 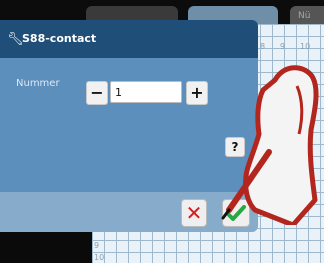 I want to click on grid-row-label-10: 10, so click(x=99, y=257).